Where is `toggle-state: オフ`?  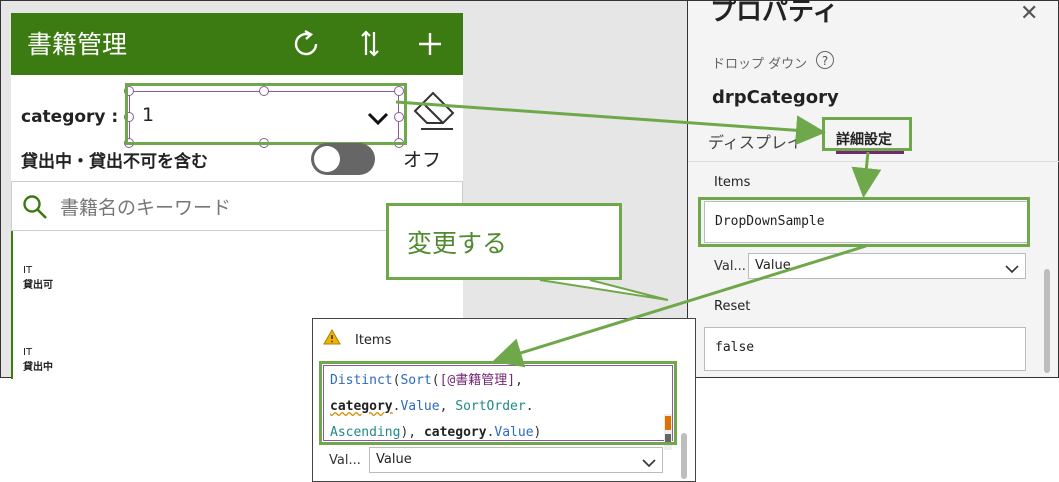
toggle-state: オフ is located at coordinates (422, 160).